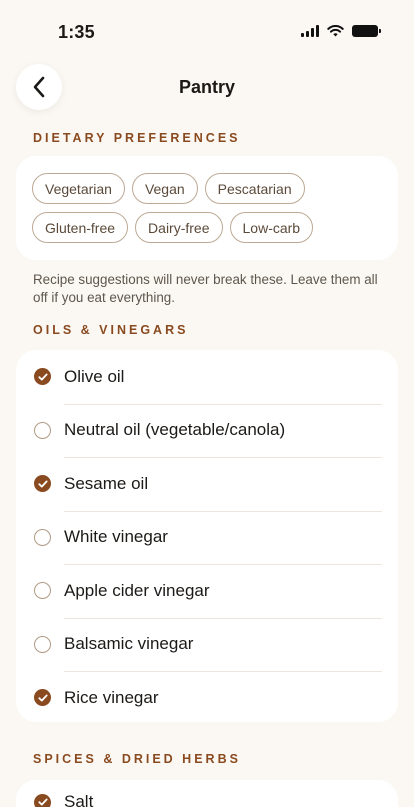 The width and height of the screenshot is (414, 807). Describe the element at coordinates (76, 32) in the screenshot. I see `status-time: 1:35` at that location.